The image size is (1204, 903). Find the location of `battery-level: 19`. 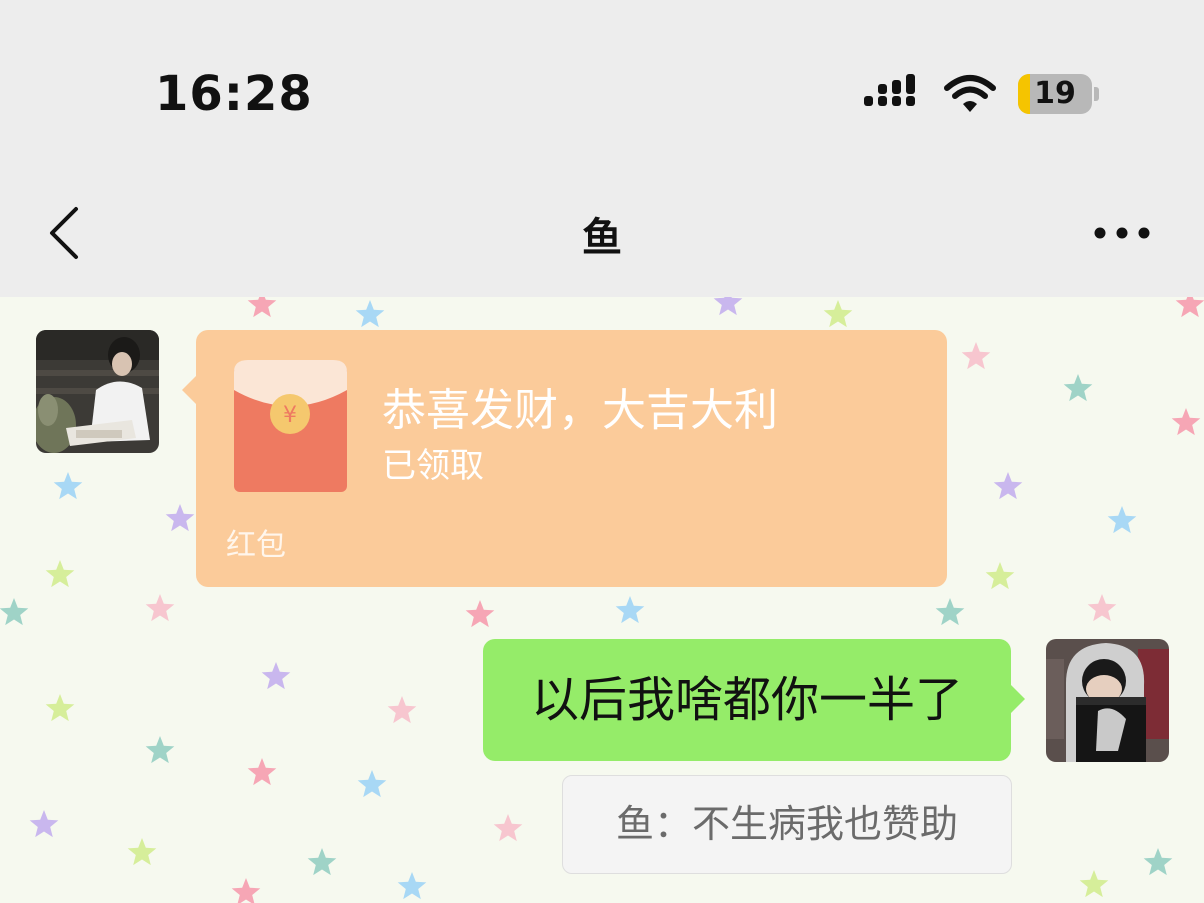

battery-level: 19 is located at coordinates (1055, 93).